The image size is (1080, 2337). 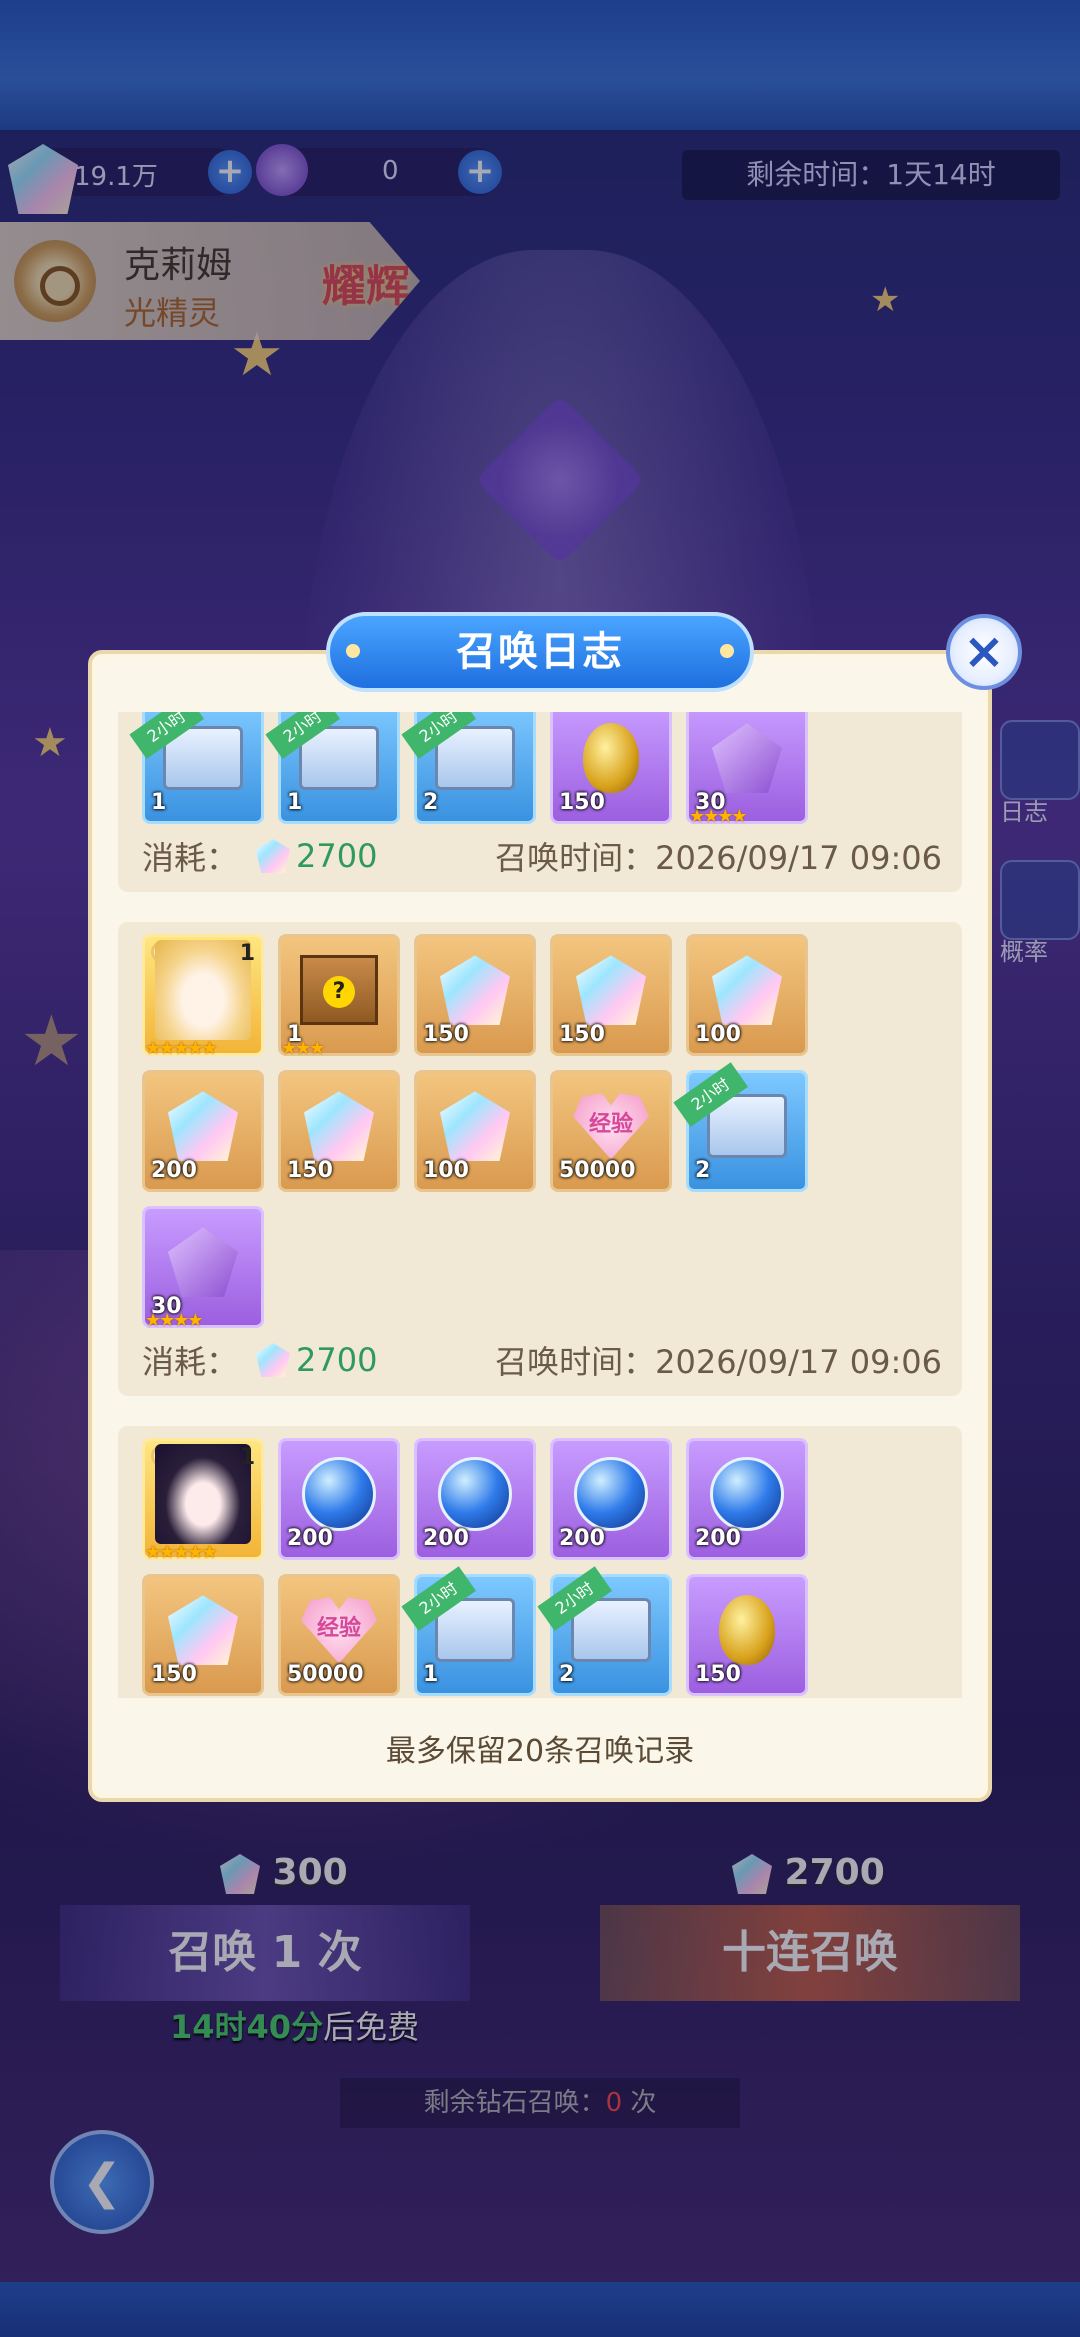 I want to click on reward-item: ? 1 ★★★, so click(x=339, y=996).